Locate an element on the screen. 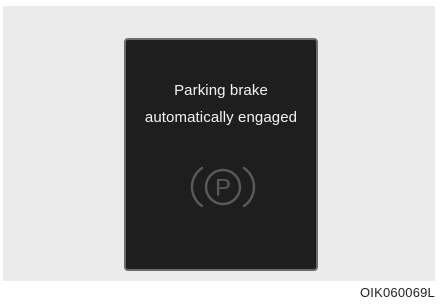 The width and height of the screenshot is (440, 305). parking-brake-icon: P is located at coordinates (223, 187).